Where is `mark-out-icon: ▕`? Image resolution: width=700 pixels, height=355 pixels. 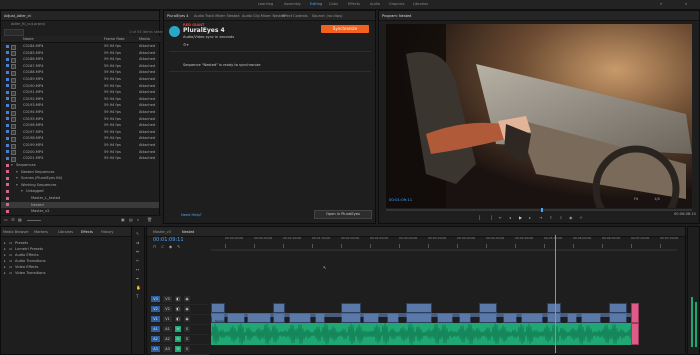
mark-out-icon: ▕ is located at coordinates (490, 217).